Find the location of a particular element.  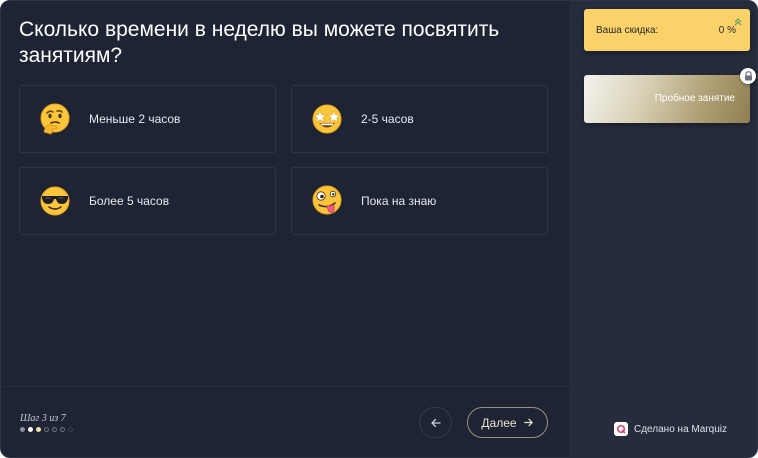

option-less-2-hours: Меньше 2 часов is located at coordinates (147, 119).